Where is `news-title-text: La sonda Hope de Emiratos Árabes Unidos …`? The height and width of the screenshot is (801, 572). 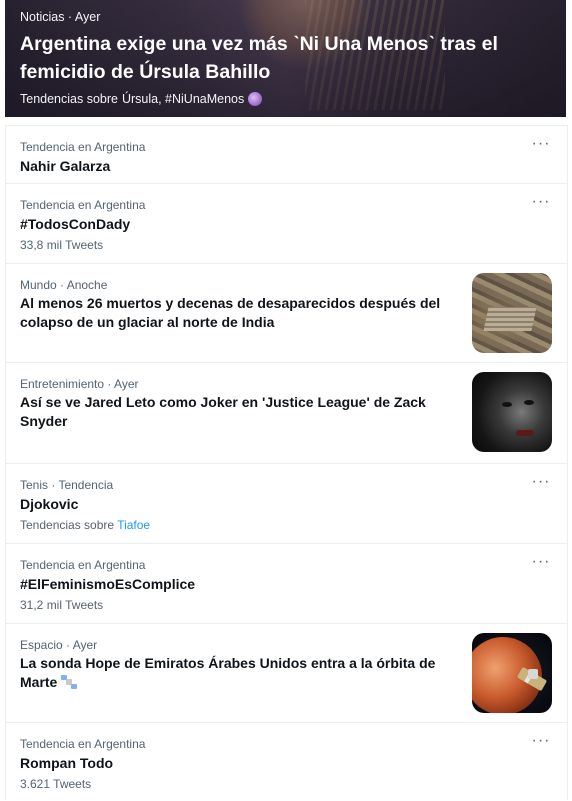
news-title-text: La sonda Hope de Emiratos Árabes Unidos … is located at coordinates (228, 672).